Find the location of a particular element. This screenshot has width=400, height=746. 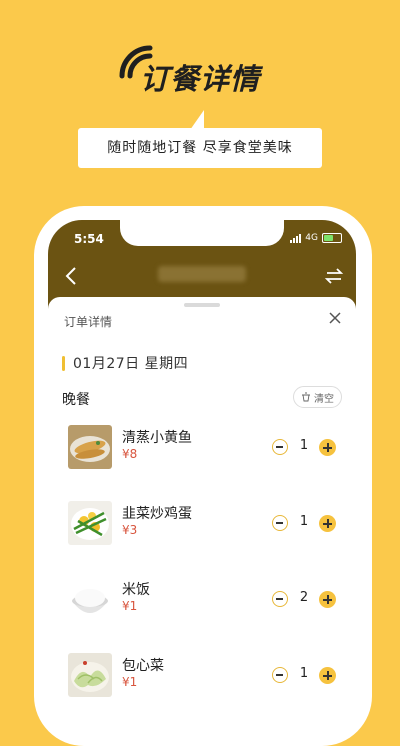

item-name: 包心菜 is located at coordinates (143, 666).